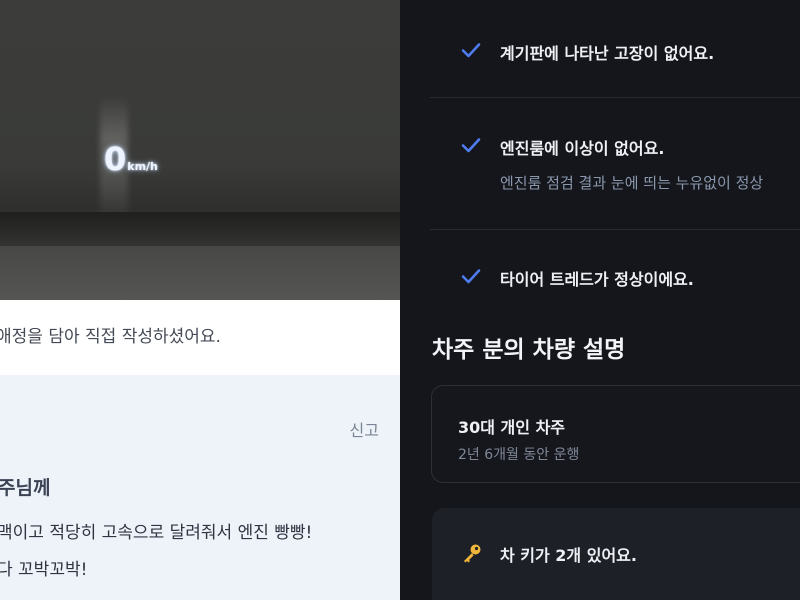 The width and height of the screenshot is (800, 600). What do you see at coordinates (582, 148) in the screenshot?
I see `check-label: 엔진룸에 이상이 없어요.` at bounding box center [582, 148].